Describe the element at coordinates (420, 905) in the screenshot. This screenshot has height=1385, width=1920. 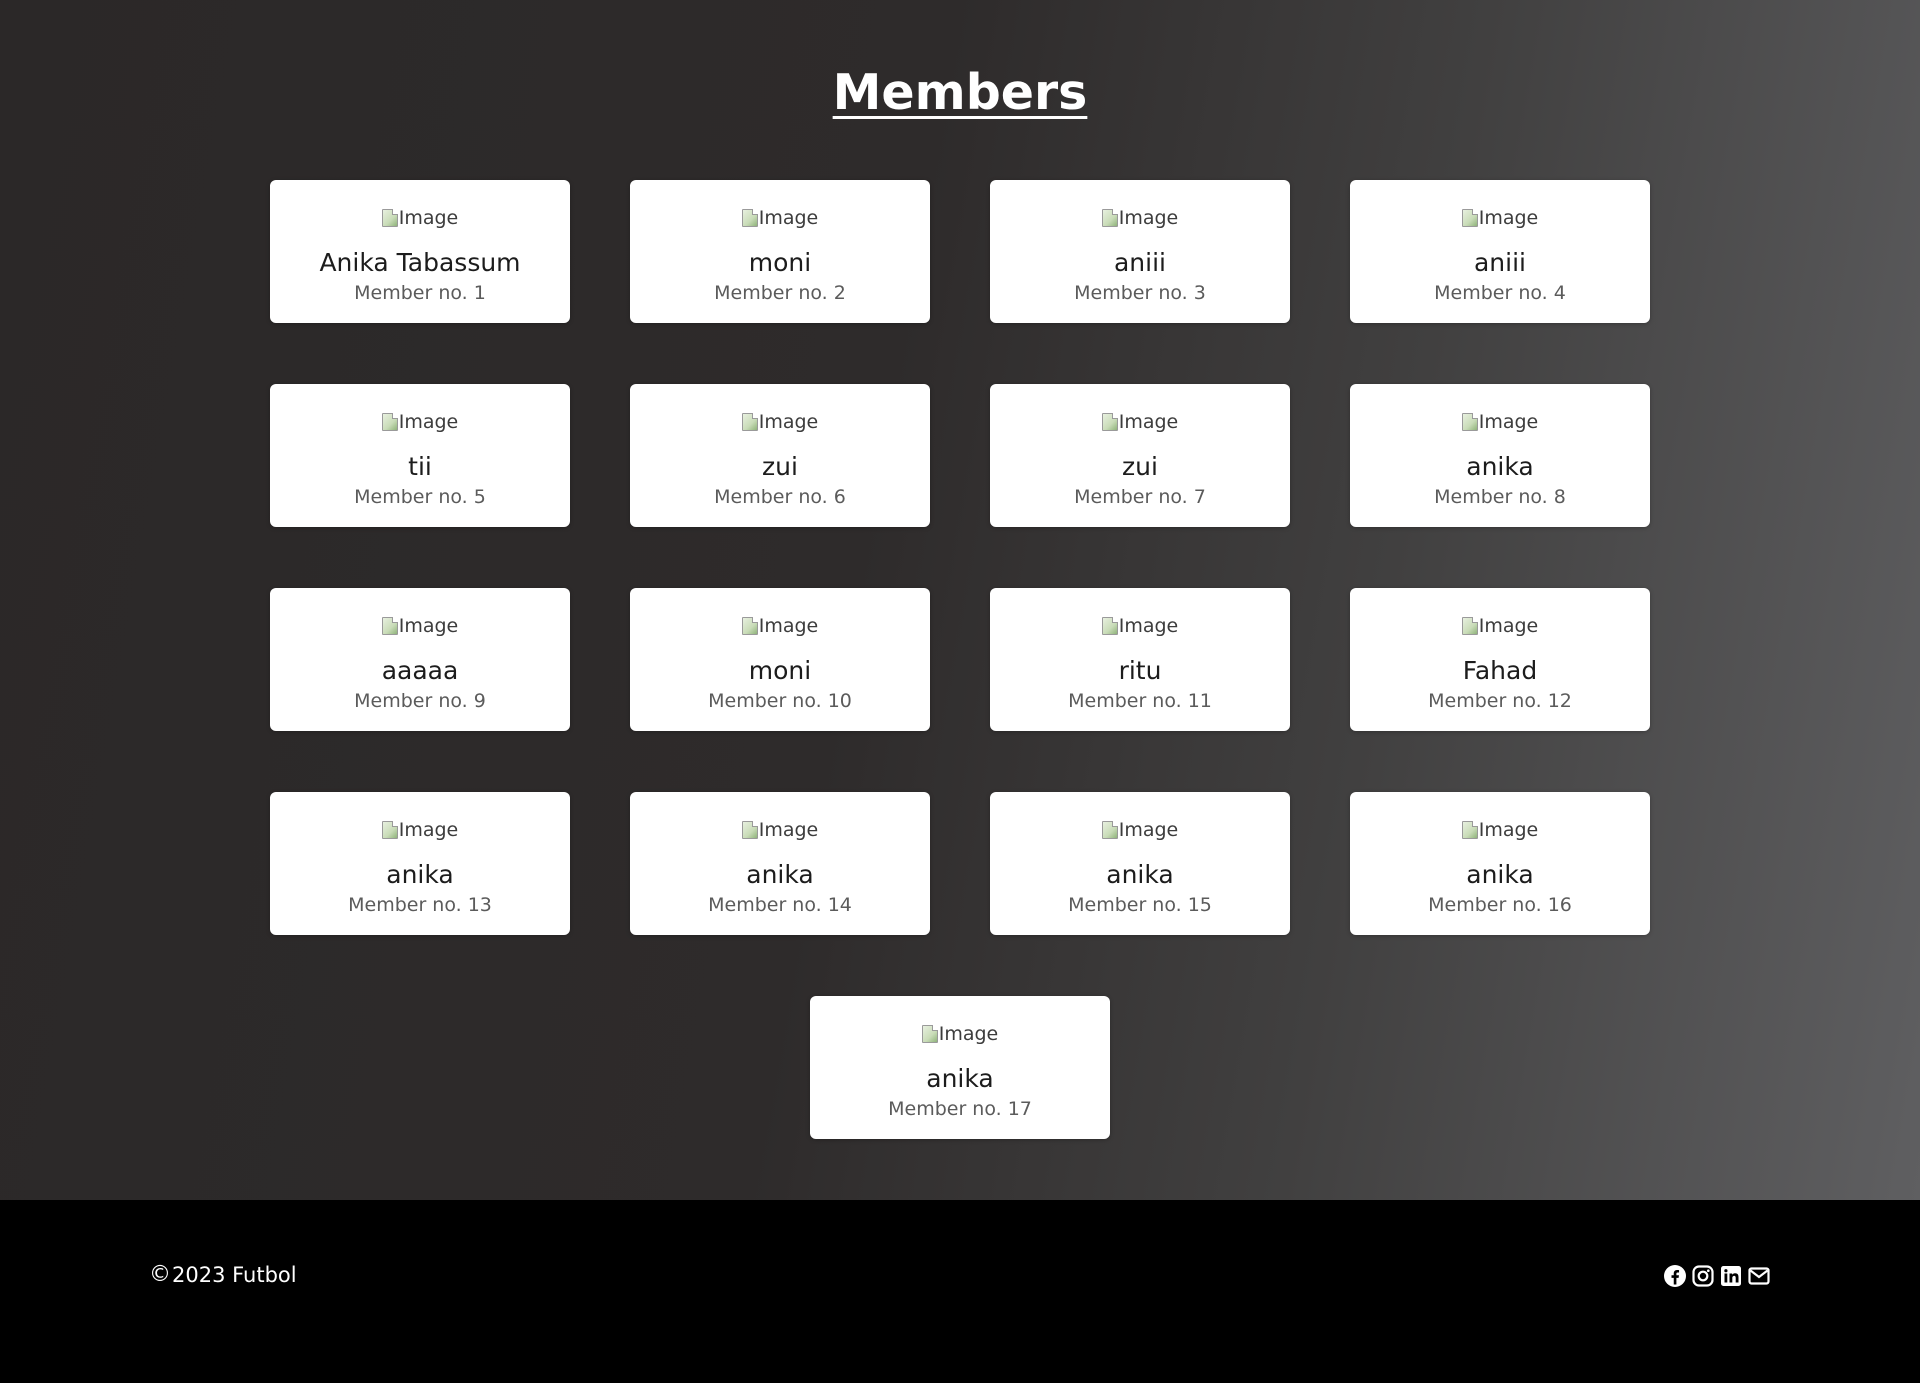
I see `member-number: Member no. 13` at that location.